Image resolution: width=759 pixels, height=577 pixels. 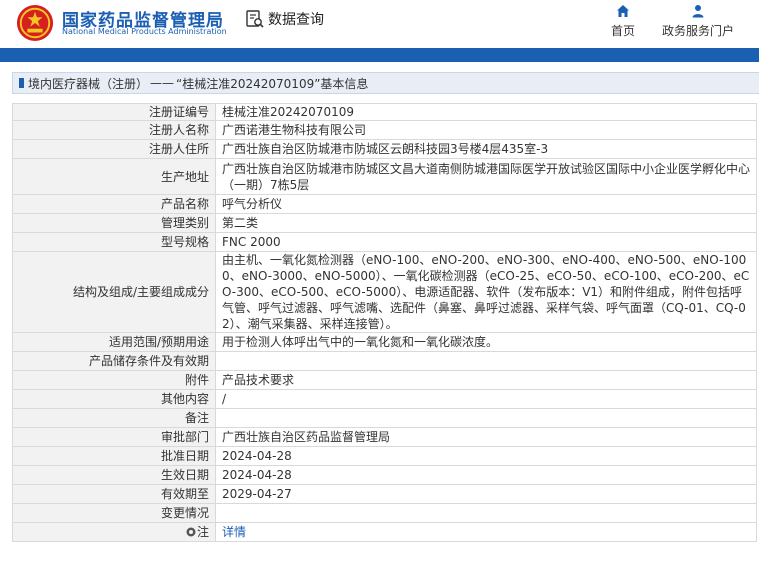 I want to click on field-label: 其他内容, so click(x=114, y=399).